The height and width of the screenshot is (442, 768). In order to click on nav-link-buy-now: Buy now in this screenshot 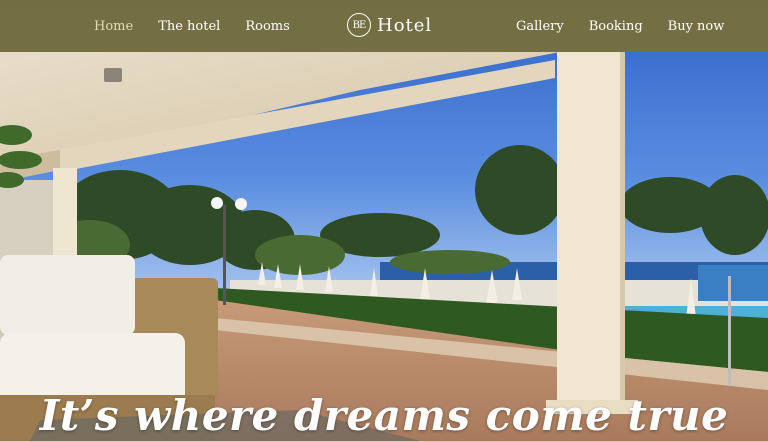, I will do `click(696, 26)`.